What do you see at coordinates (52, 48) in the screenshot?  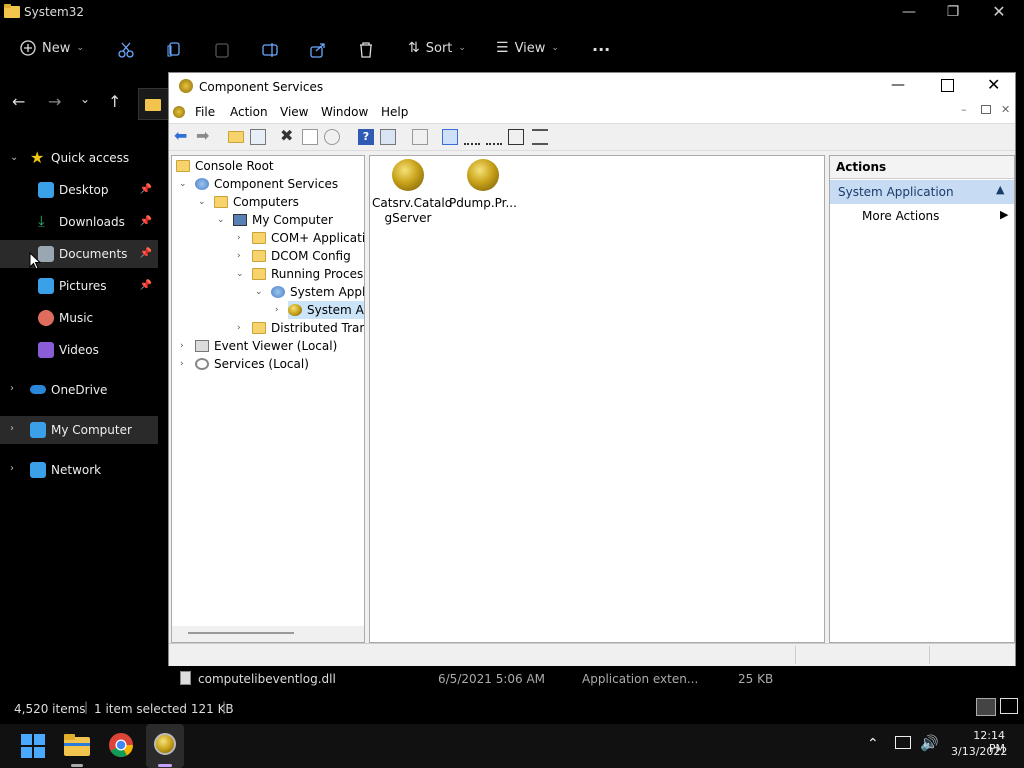 I see `new-button: New ⌄` at bounding box center [52, 48].